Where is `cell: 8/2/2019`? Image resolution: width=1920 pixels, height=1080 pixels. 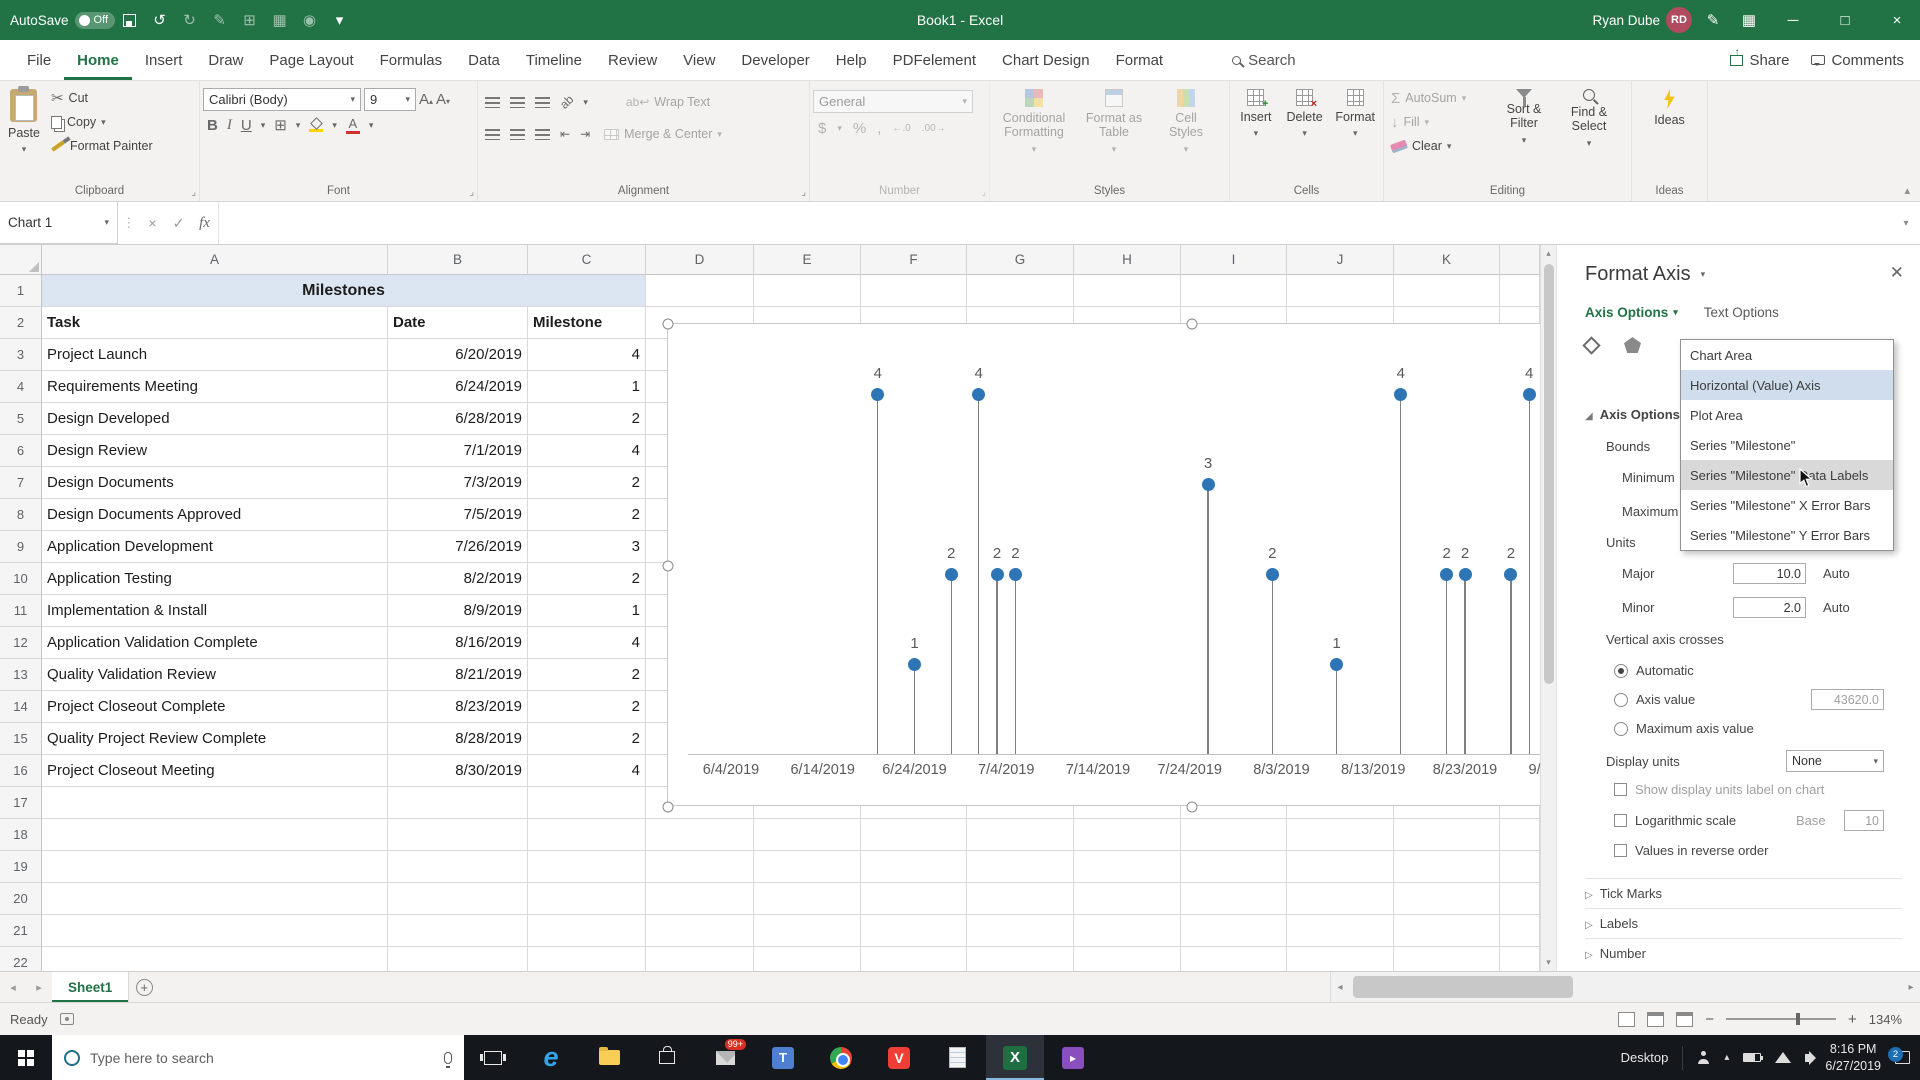 cell: 8/2/2019 is located at coordinates (458, 579).